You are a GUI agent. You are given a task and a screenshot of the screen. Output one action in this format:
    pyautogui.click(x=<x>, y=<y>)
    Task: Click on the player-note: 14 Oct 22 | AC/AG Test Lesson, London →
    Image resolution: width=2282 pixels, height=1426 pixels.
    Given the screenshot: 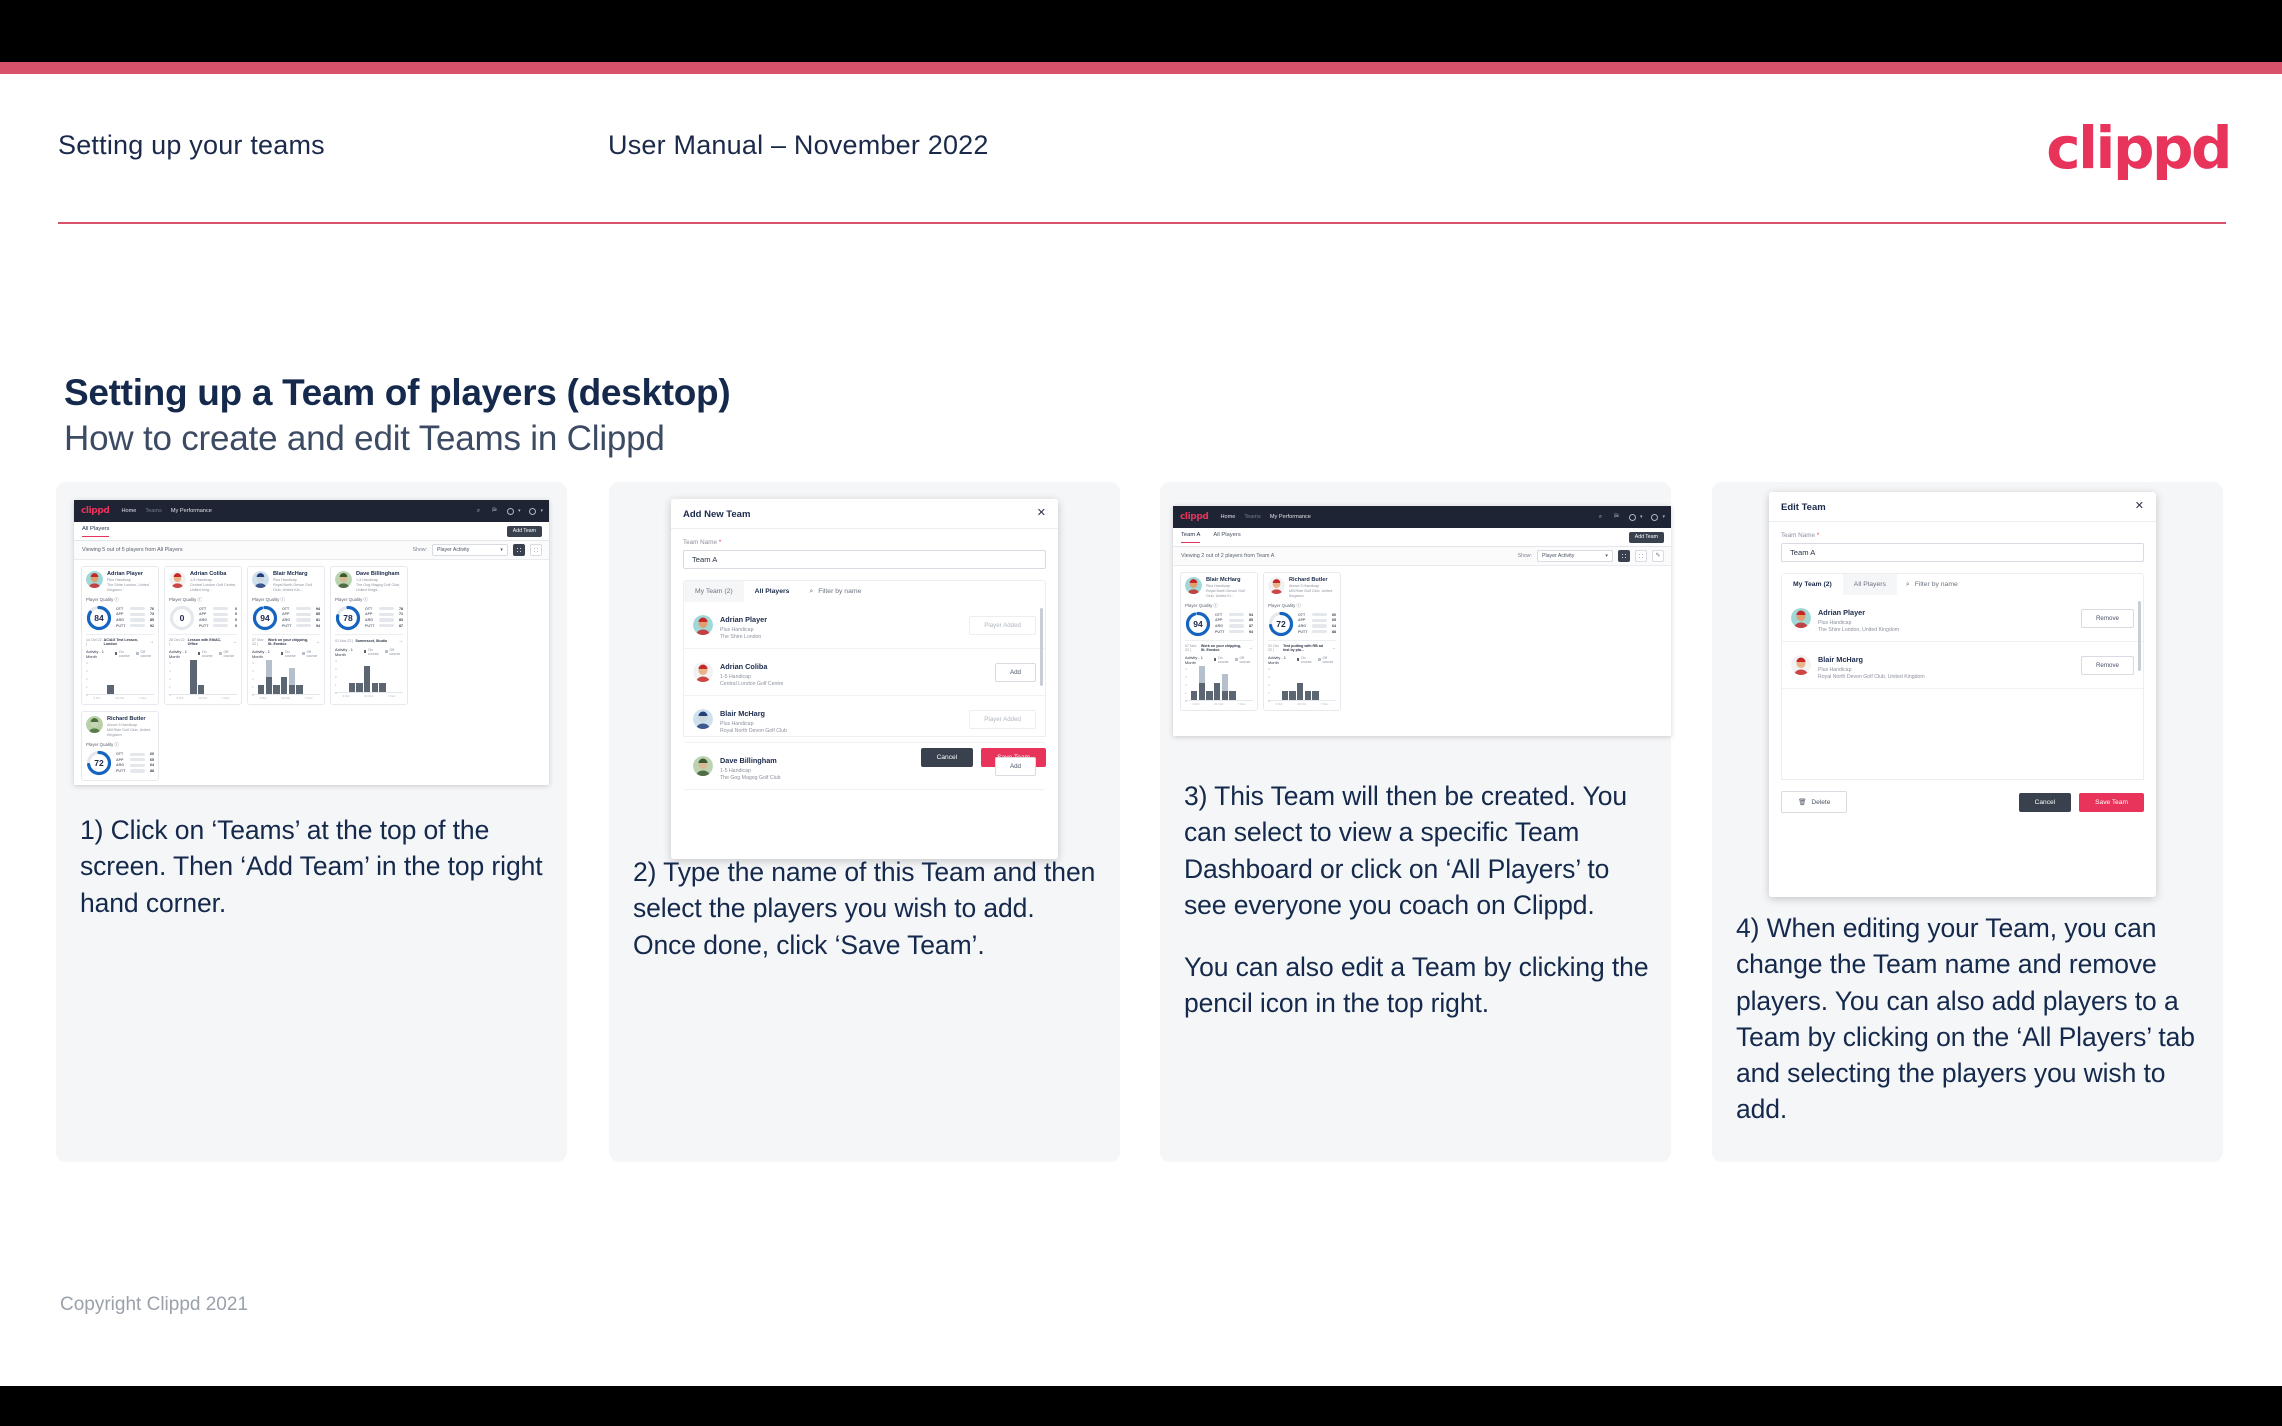 What is the action you would take?
    pyautogui.click(x=120, y=639)
    